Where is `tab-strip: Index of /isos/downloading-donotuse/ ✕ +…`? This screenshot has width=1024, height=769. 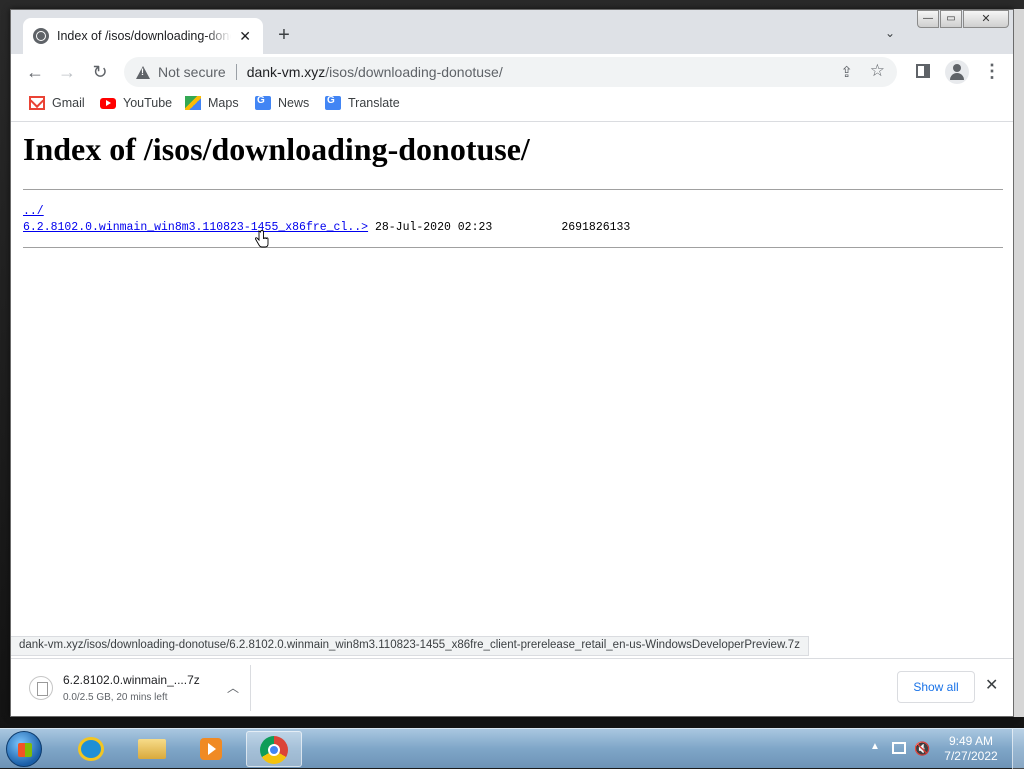
tab-strip: Index of /isos/downloading-donotuse/ ✕ +… is located at coordinates (512, 32).